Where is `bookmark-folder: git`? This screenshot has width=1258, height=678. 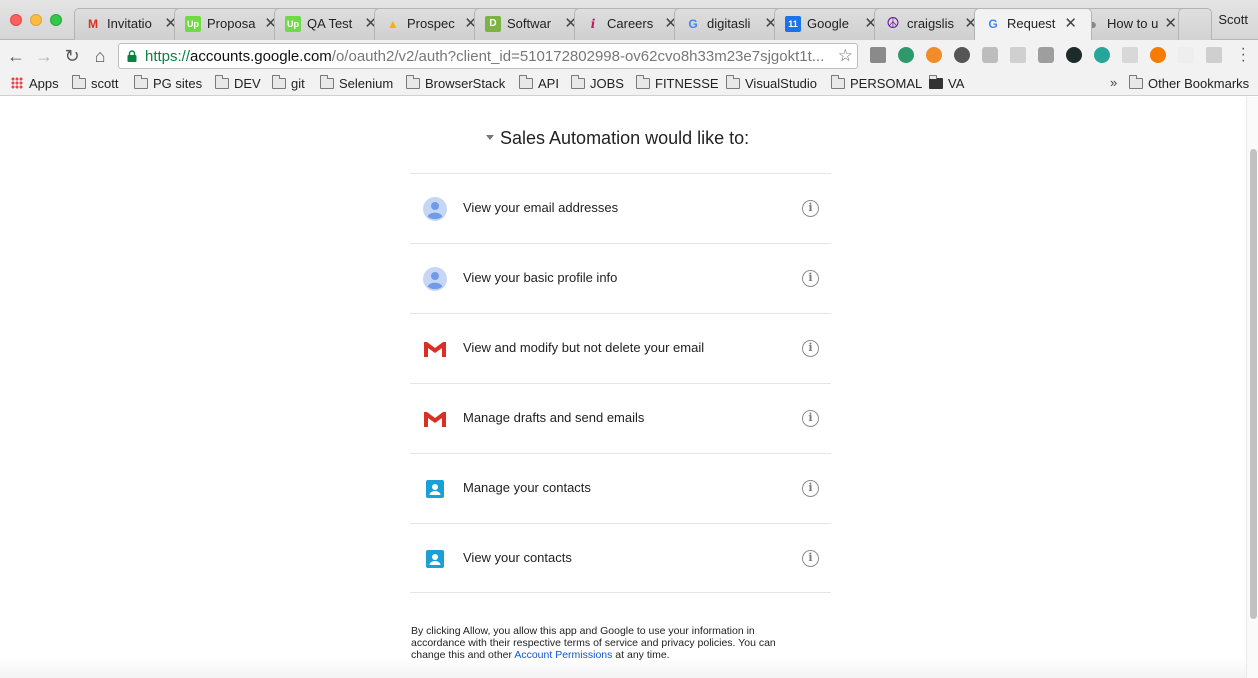 bookmark-folder: git is located at coordinates (288, 83).